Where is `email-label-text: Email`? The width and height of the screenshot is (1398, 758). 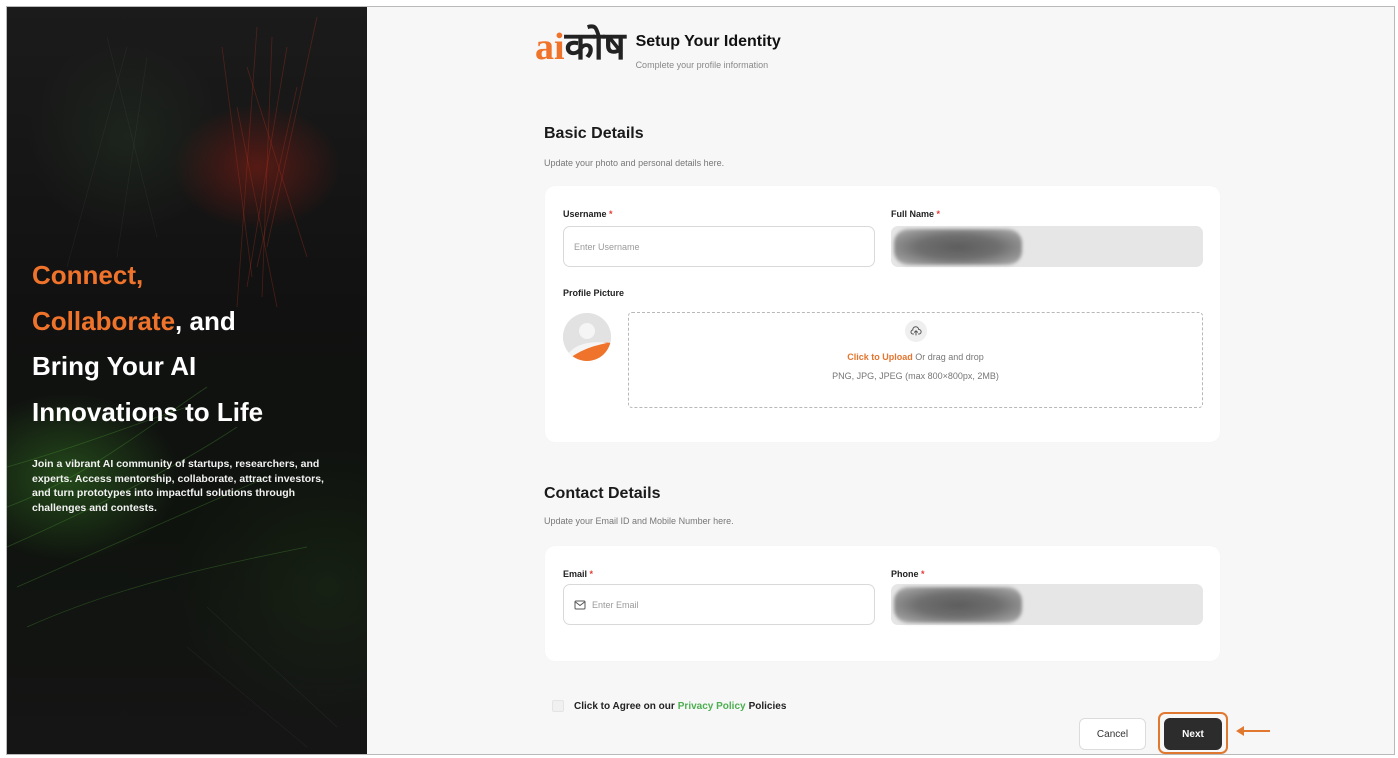 email-label-text: Email is located at coordinates (575, 574).